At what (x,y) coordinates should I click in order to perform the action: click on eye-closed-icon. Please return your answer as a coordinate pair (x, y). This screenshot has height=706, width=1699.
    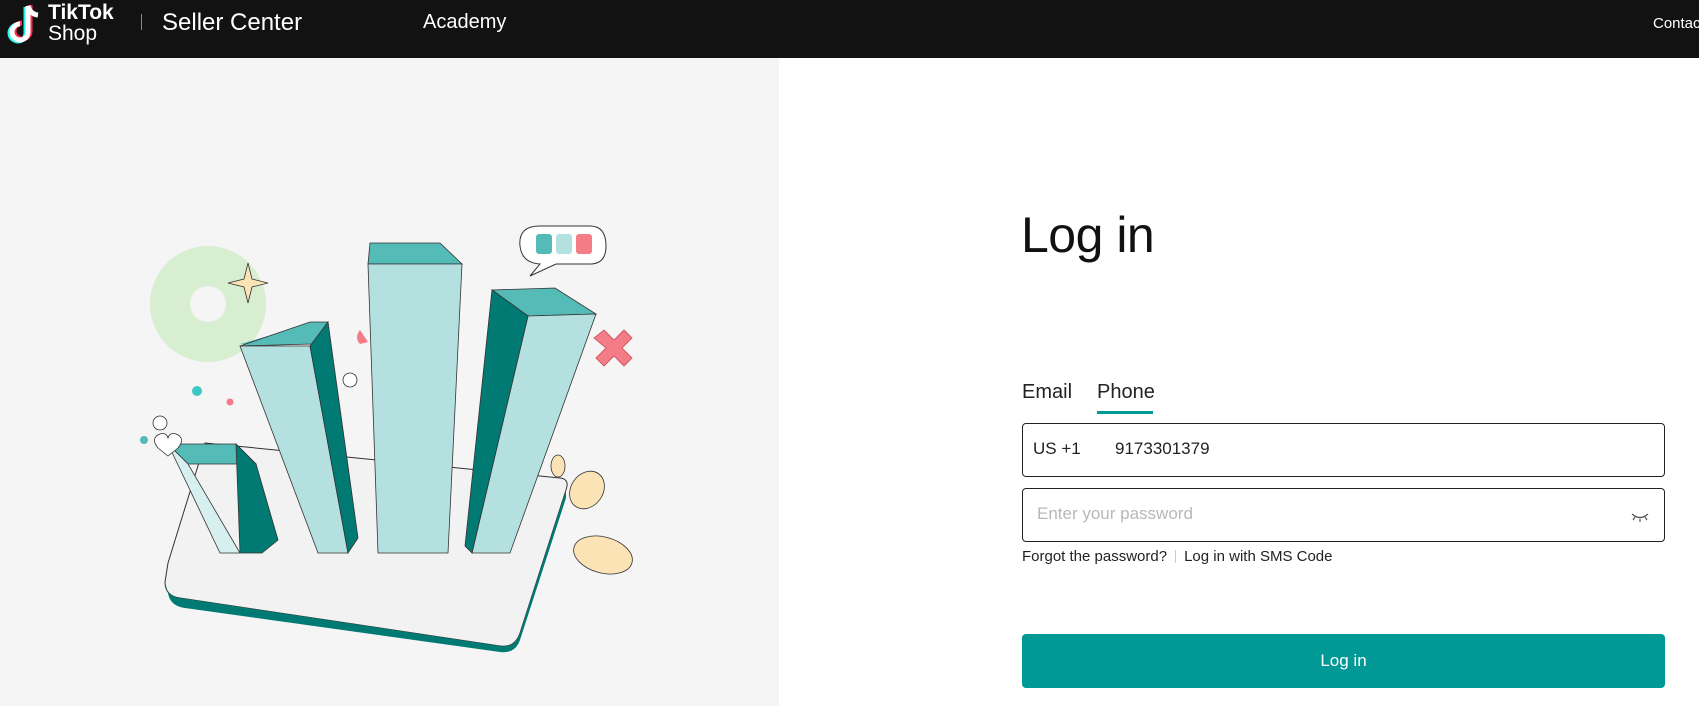
    Looking at the image, I should click on (1640, 516).